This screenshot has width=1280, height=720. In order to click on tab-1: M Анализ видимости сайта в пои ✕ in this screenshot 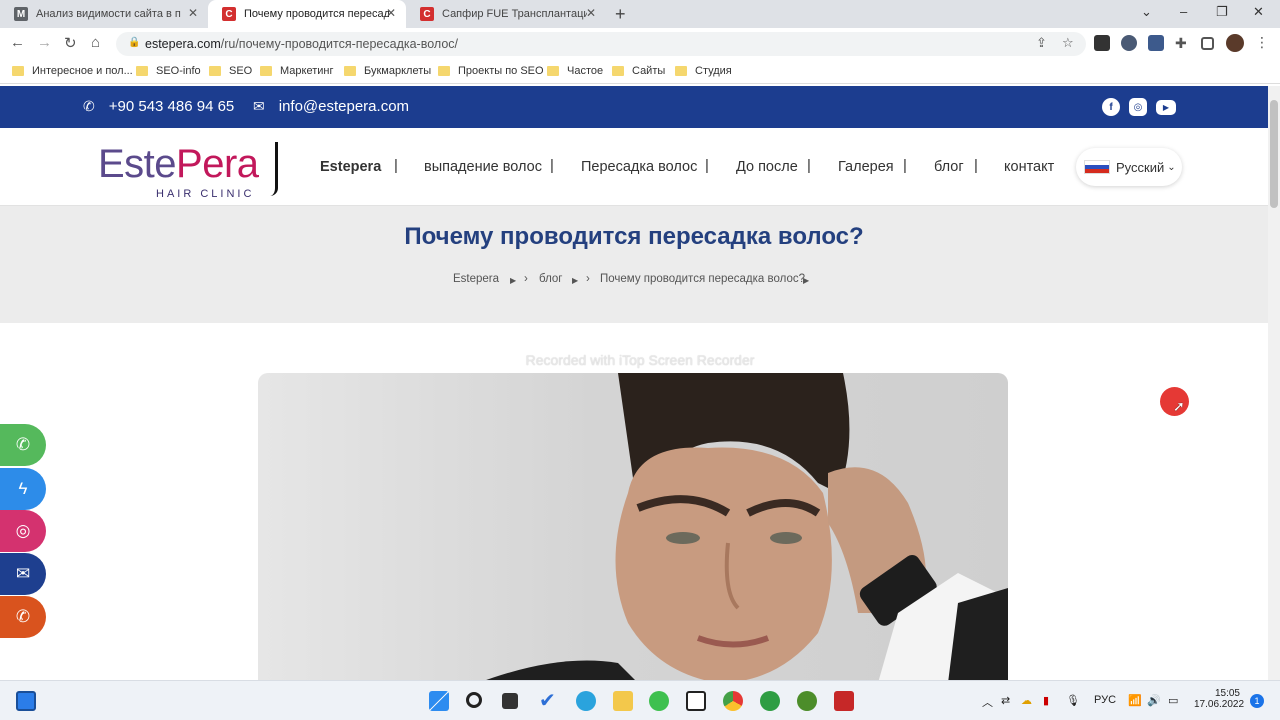, I will do `click(104, 14)`.